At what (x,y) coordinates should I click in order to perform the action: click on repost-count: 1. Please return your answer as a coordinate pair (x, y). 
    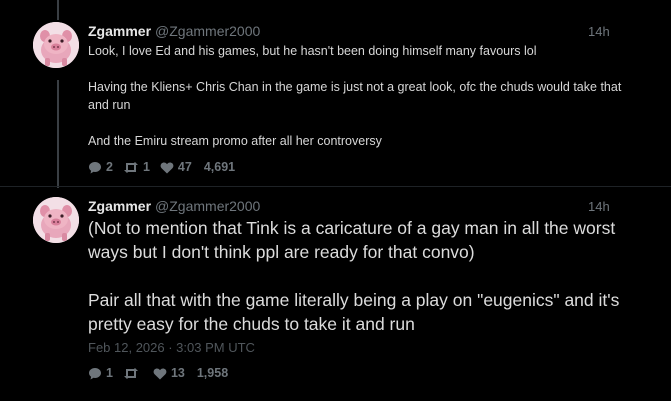
    Looking at the image, I should click on (136, 167).